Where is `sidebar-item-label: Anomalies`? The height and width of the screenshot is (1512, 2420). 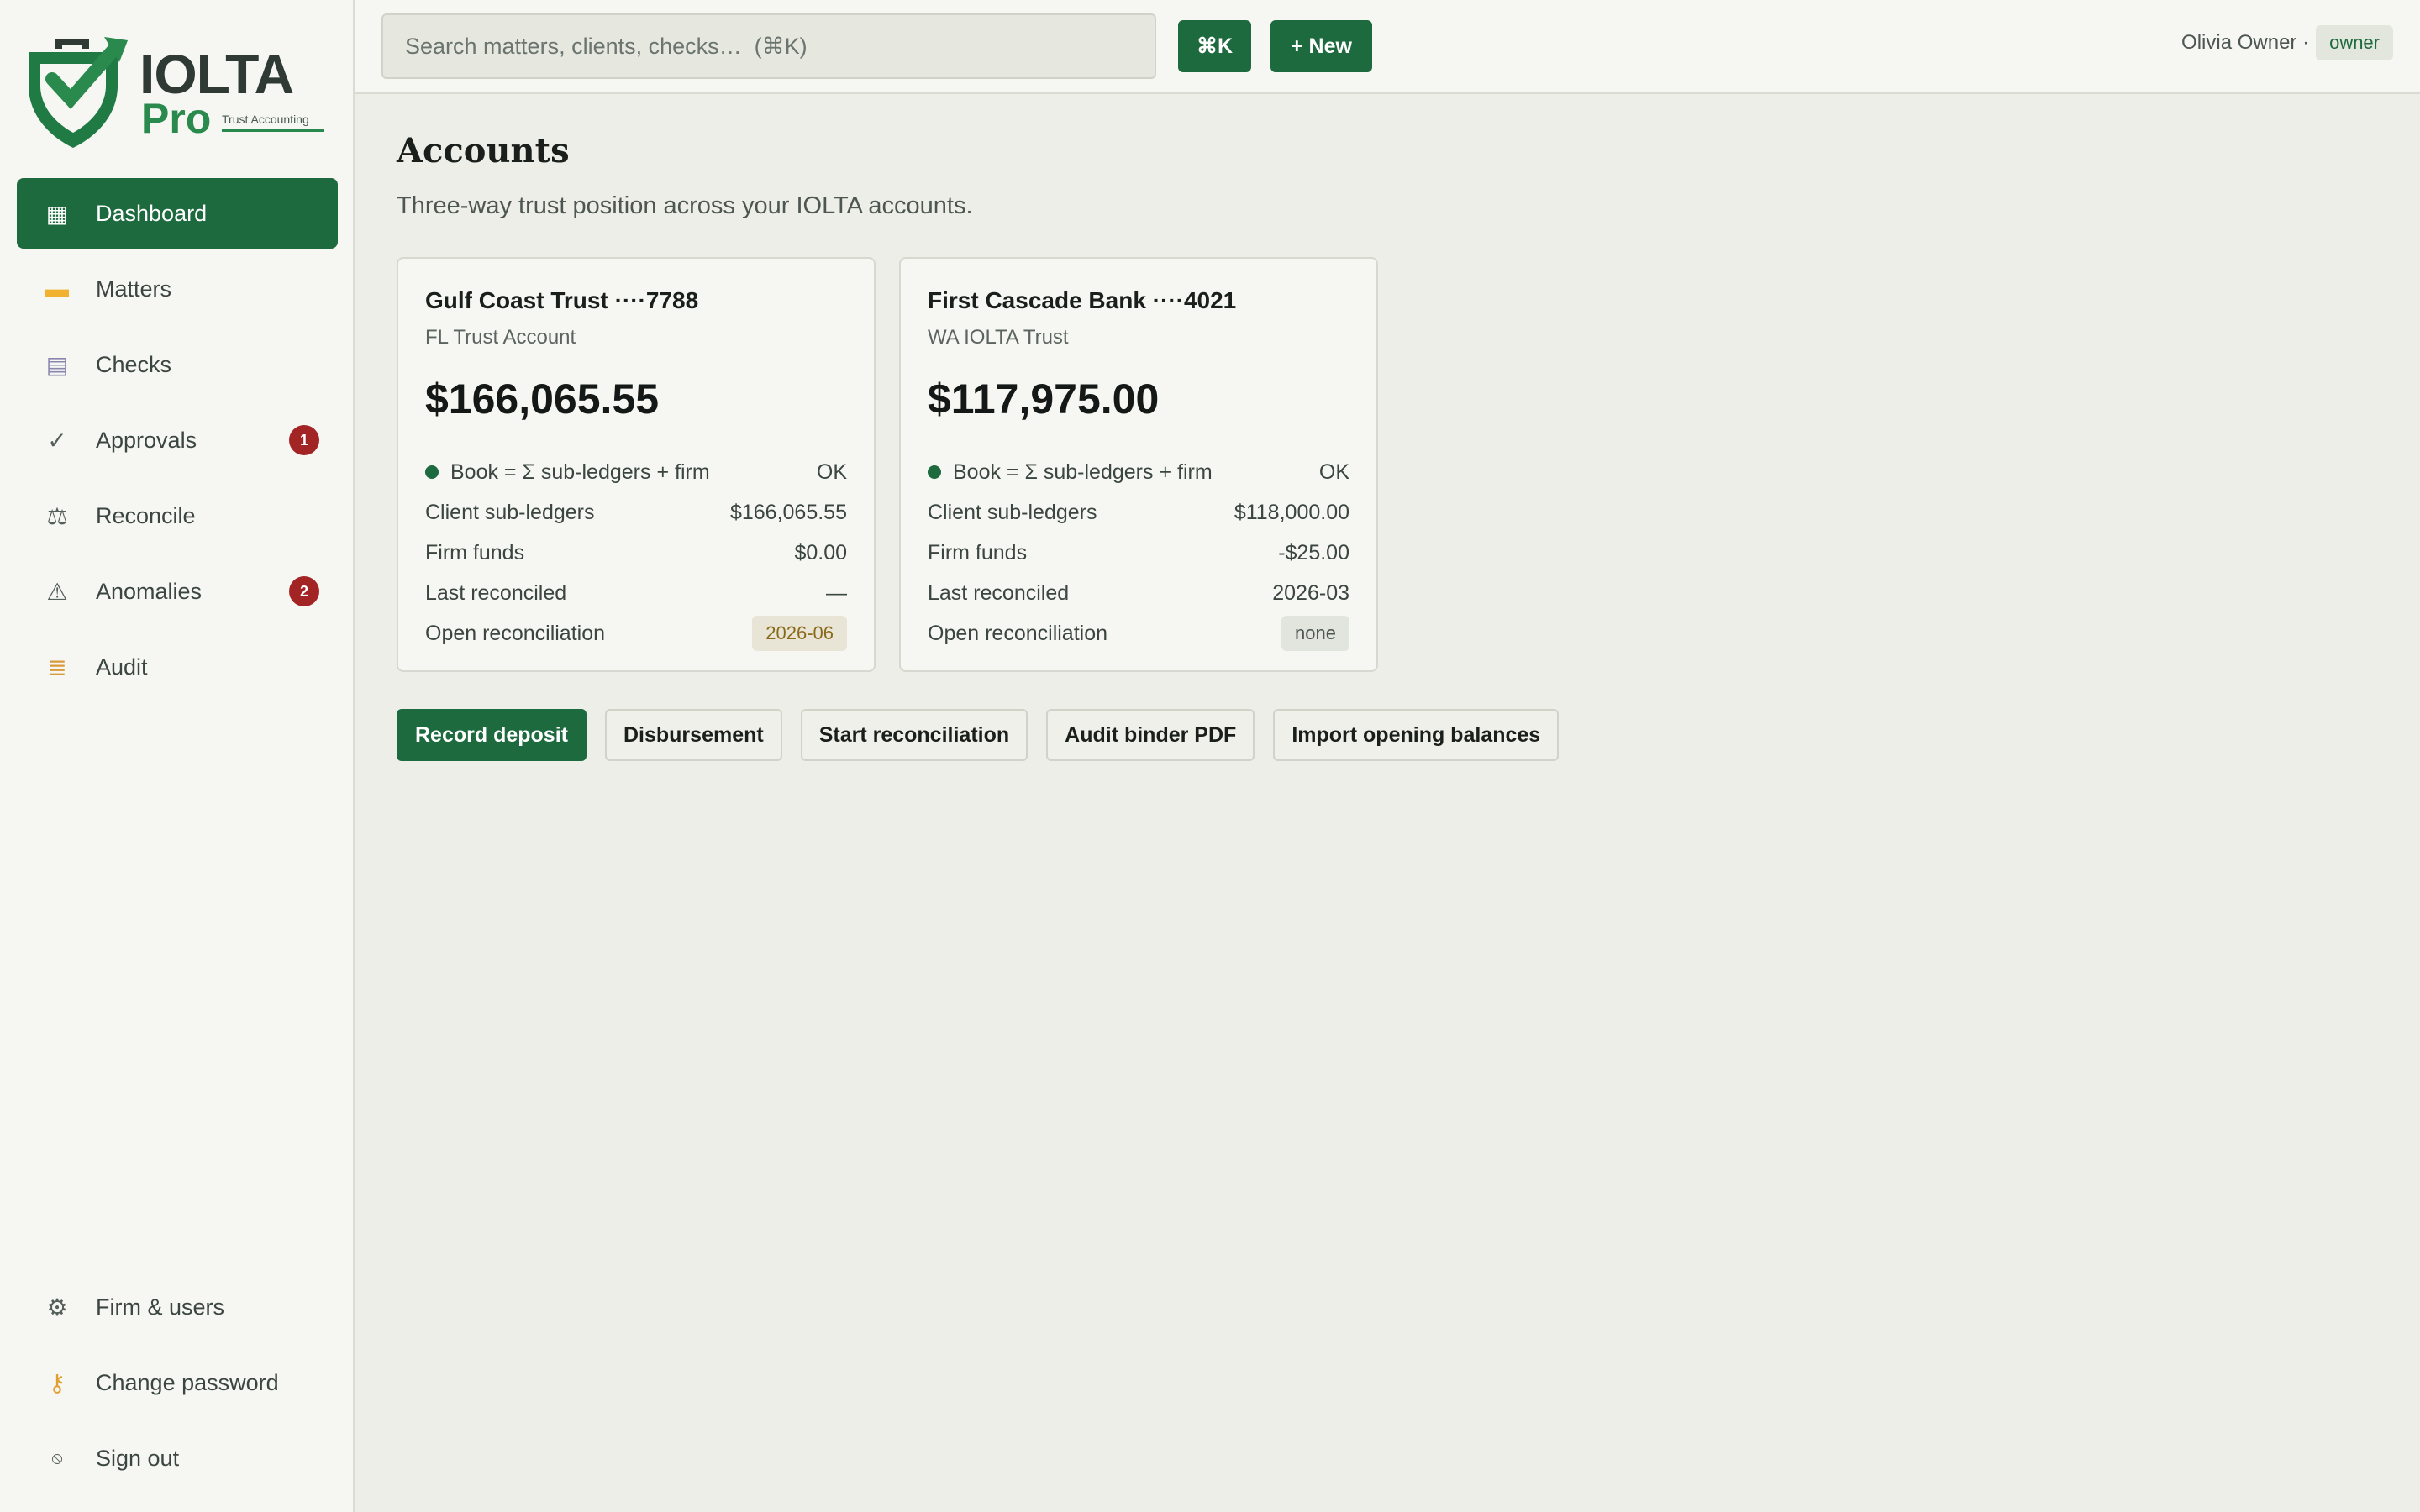 sidebar-item-label: Anomalies is located at coordinates (149, 591).